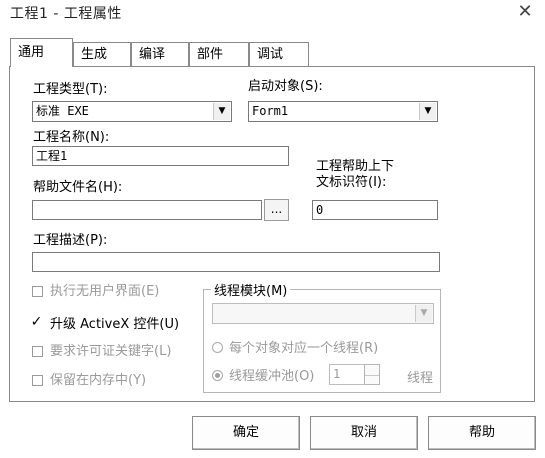 The image size is (545, 458). What do you see at coordinates (70, 240) in the screenshot?
I see `project-description-label: 工程描述(P):` at bounding box center [70, 240].